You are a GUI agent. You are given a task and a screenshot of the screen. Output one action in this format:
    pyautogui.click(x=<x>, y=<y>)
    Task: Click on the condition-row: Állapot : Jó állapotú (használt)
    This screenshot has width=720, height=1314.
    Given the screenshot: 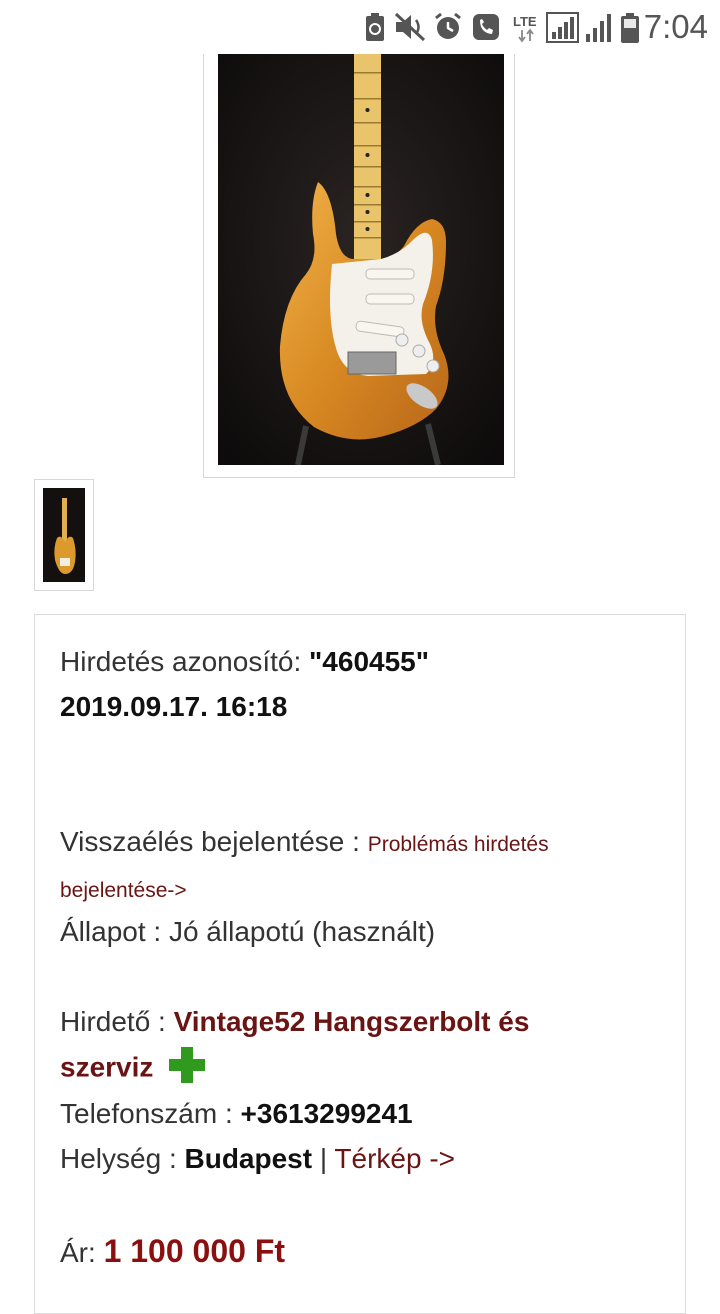 What is the action you would take?
    pyautogui.click(x=247, y=932)
    